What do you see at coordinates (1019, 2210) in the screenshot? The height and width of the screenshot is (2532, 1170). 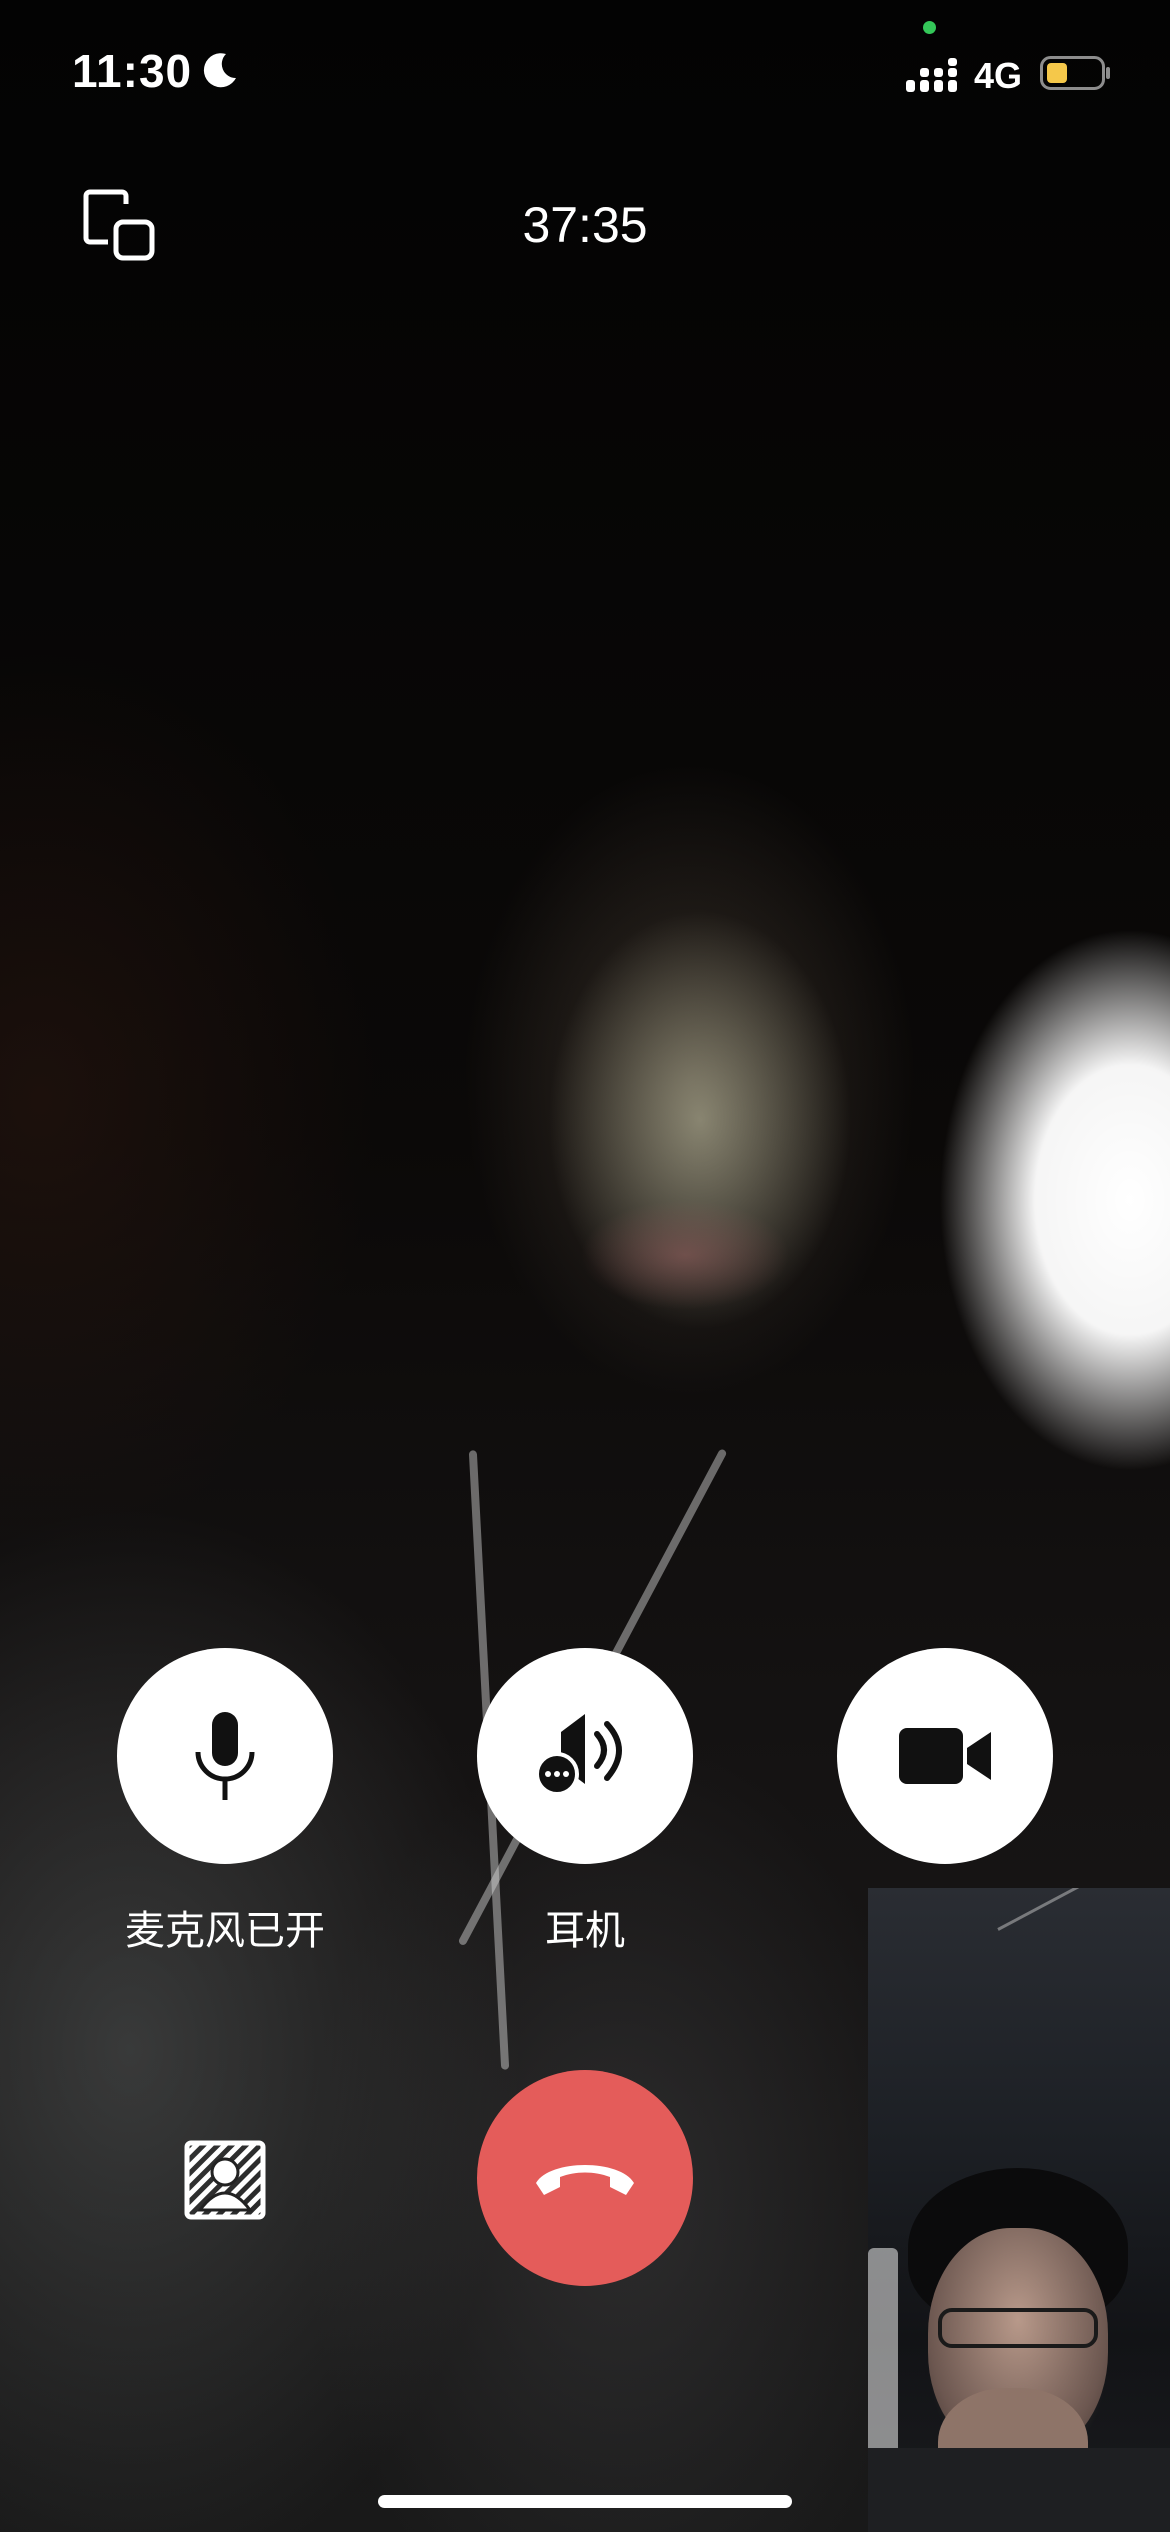 I see `self-video-preview` at bounding box center [1019, 2210].